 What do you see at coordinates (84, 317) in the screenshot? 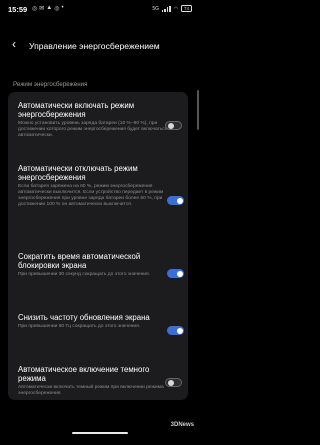
I see `setting-title: Снизить частоту обновления экрана` at bounding box center [84, 317].